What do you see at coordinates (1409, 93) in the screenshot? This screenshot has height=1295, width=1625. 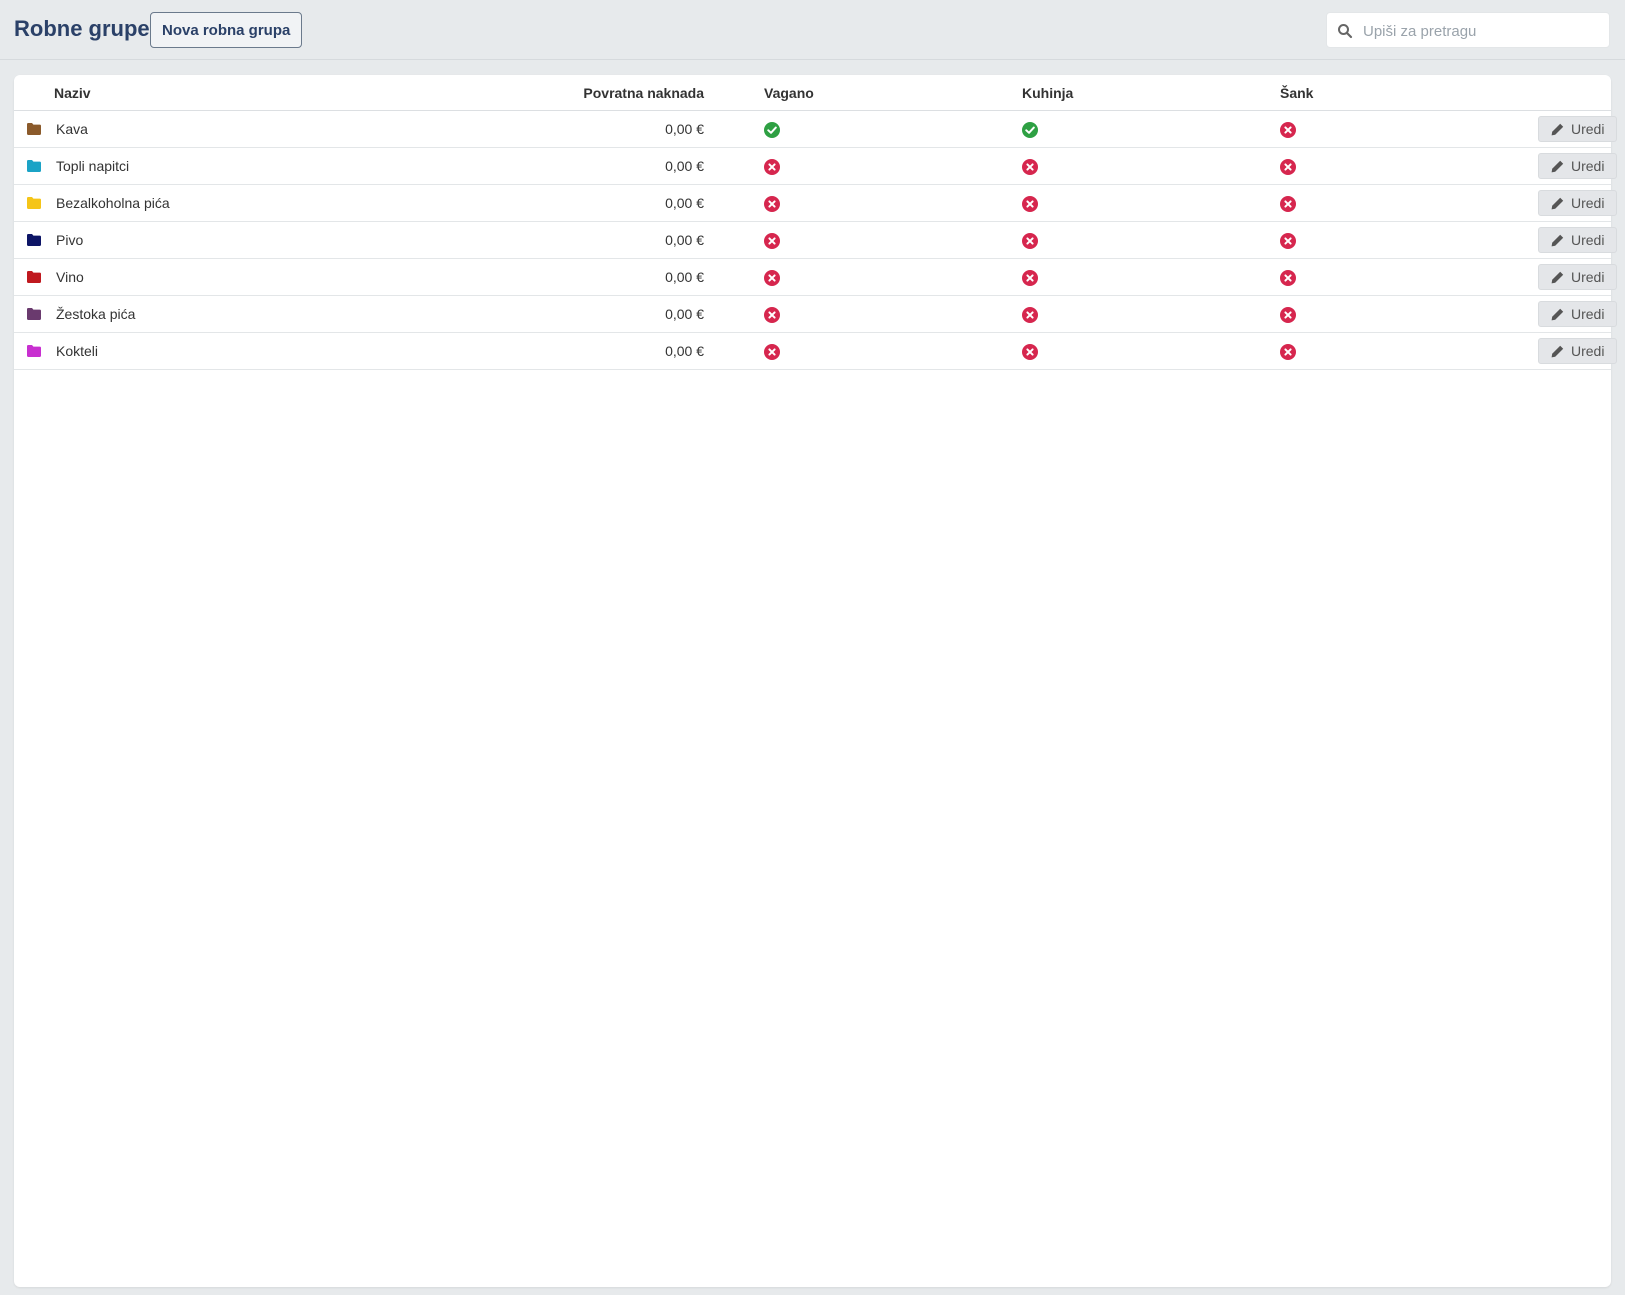 I see `column-header-bar: Šank` at bounding box center [1409, 93].